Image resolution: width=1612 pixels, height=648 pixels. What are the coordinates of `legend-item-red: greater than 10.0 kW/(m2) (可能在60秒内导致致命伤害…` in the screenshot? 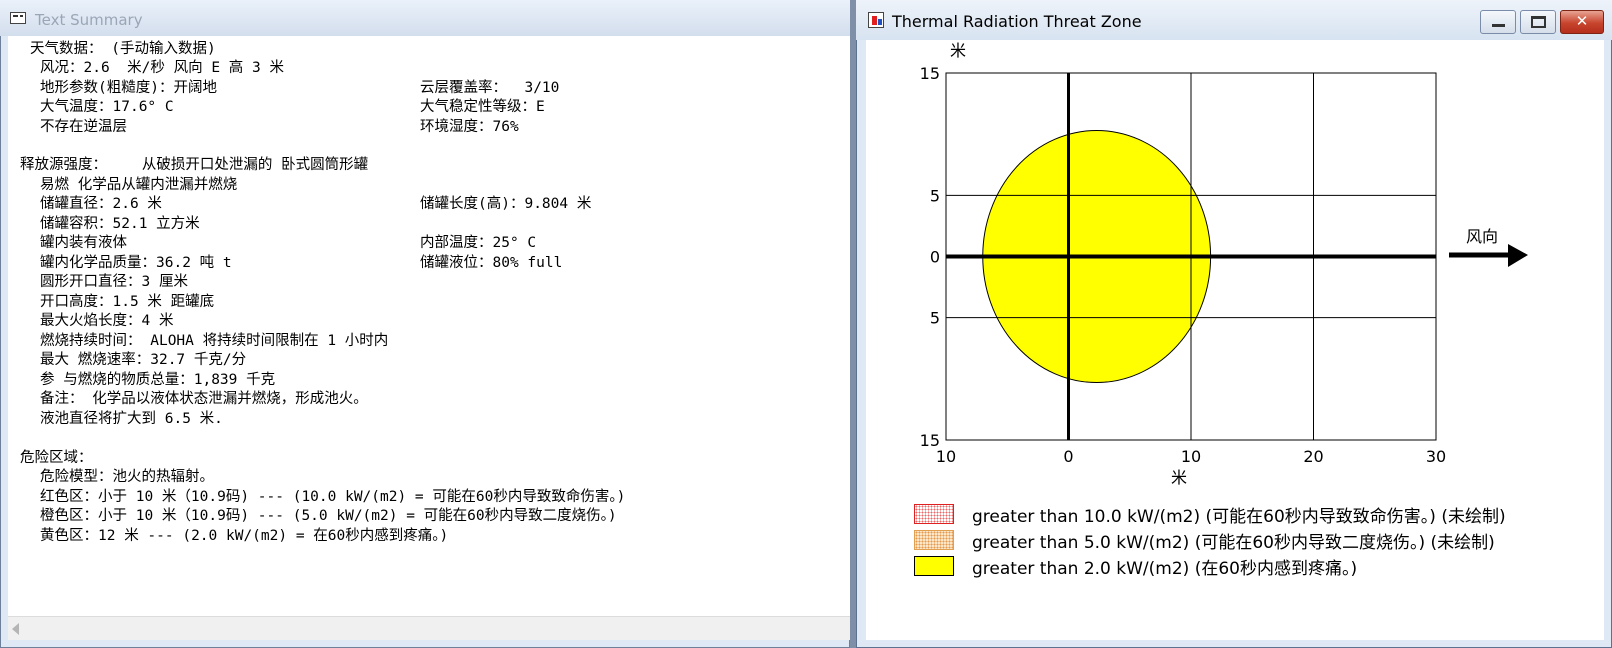 It's located at (1259, 513).